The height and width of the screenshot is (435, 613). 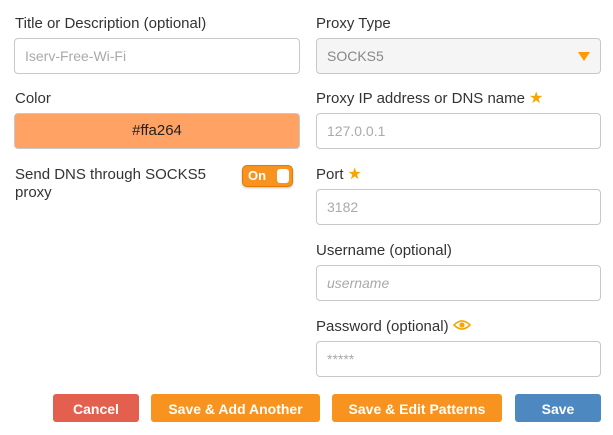 I want to click on dns-toggle: On, so click(x=267, y=176).